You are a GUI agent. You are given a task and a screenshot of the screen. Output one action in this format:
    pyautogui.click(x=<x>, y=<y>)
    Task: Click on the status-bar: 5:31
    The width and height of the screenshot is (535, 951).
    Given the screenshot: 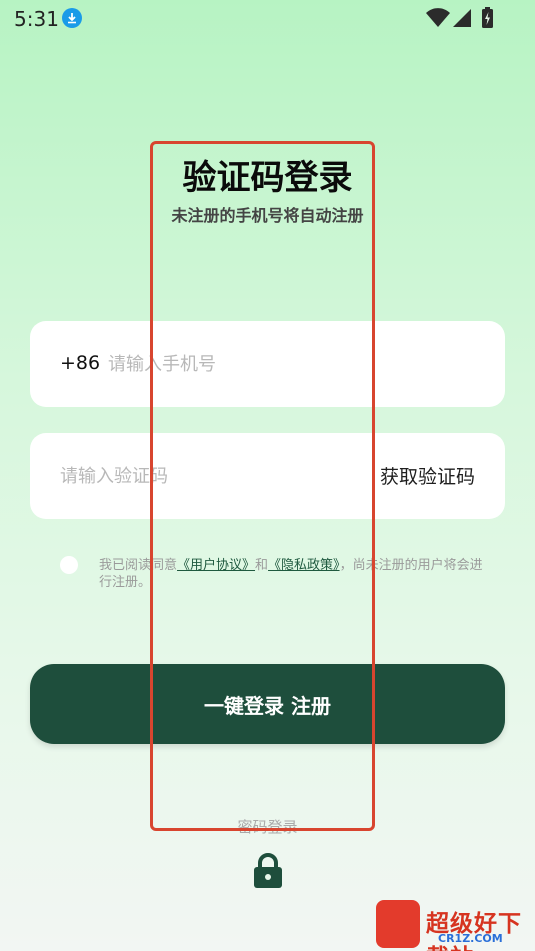 What is the action you would take?
    pyautogui.click(x=267, y=18)
    